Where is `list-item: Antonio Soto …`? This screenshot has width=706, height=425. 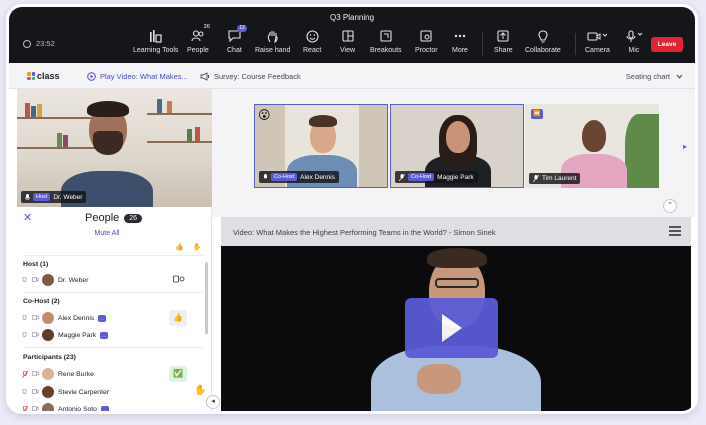 list-item: Antonio Soto … is located at coordinates (109, 407).